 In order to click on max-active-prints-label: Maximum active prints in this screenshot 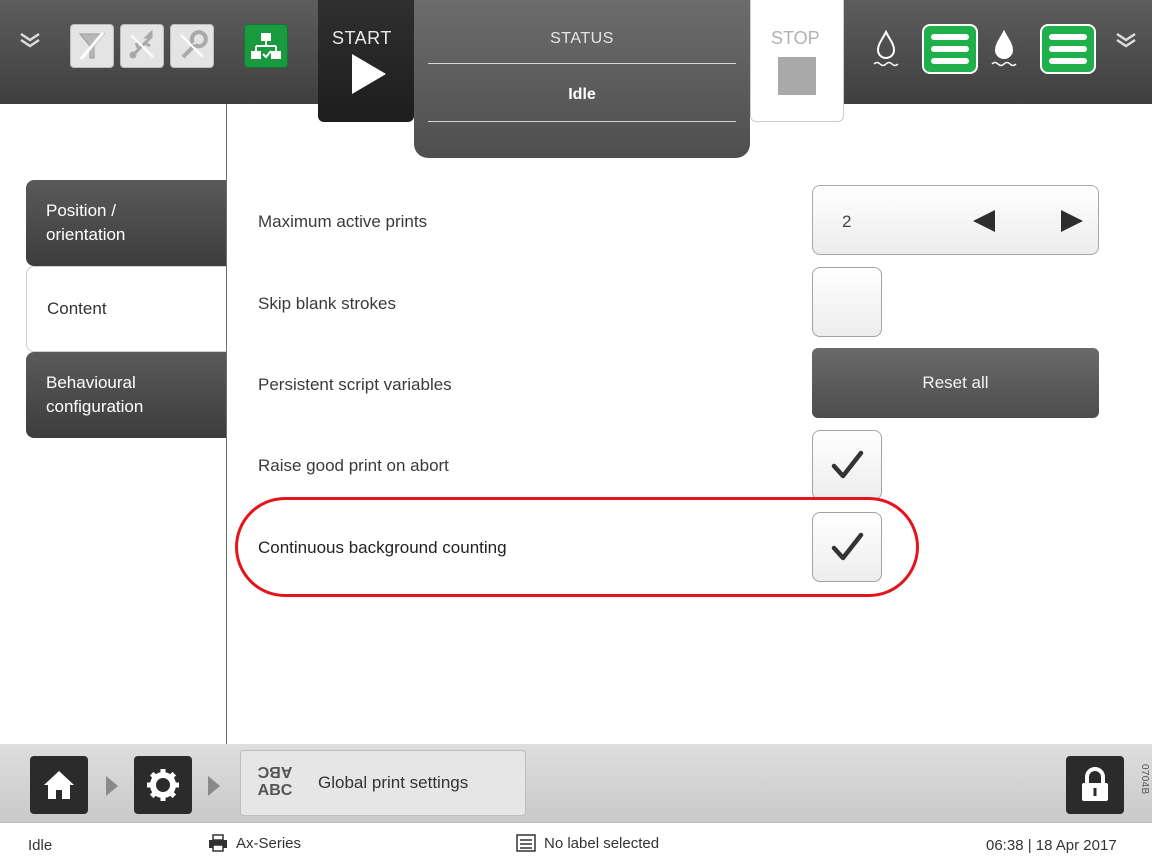, I will do `click(343, 221)`.